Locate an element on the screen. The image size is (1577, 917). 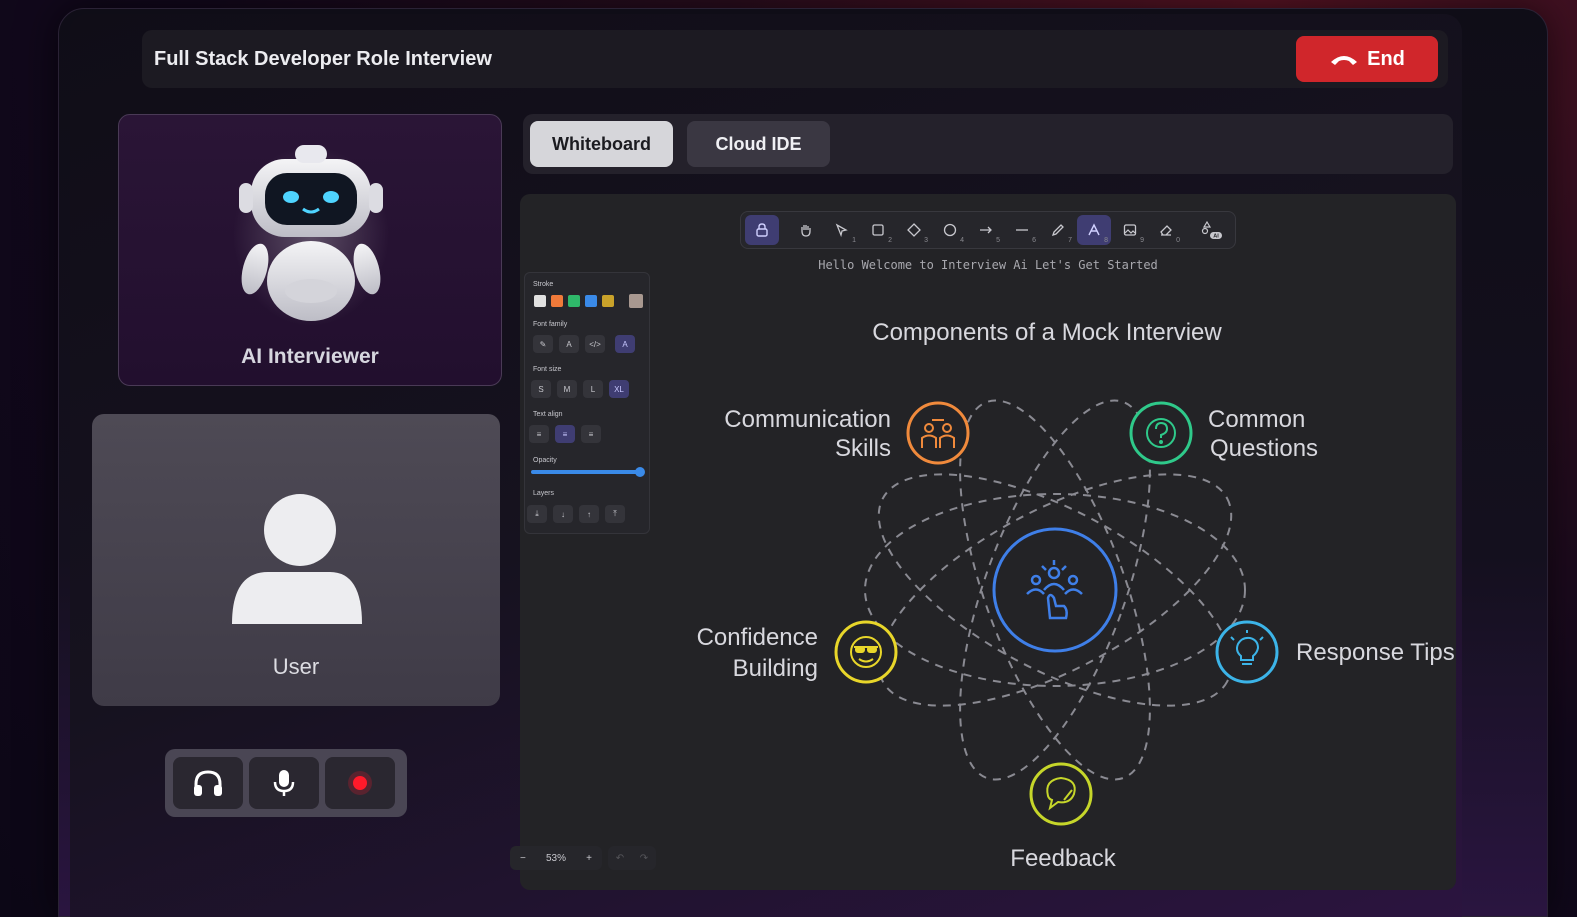
align-right-button: ≡ is located at coordinates (591, 434).